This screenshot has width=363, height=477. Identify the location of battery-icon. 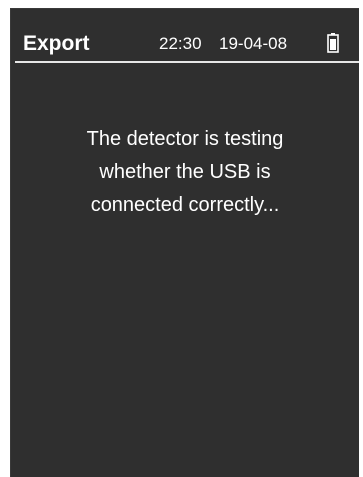
(333, 43).